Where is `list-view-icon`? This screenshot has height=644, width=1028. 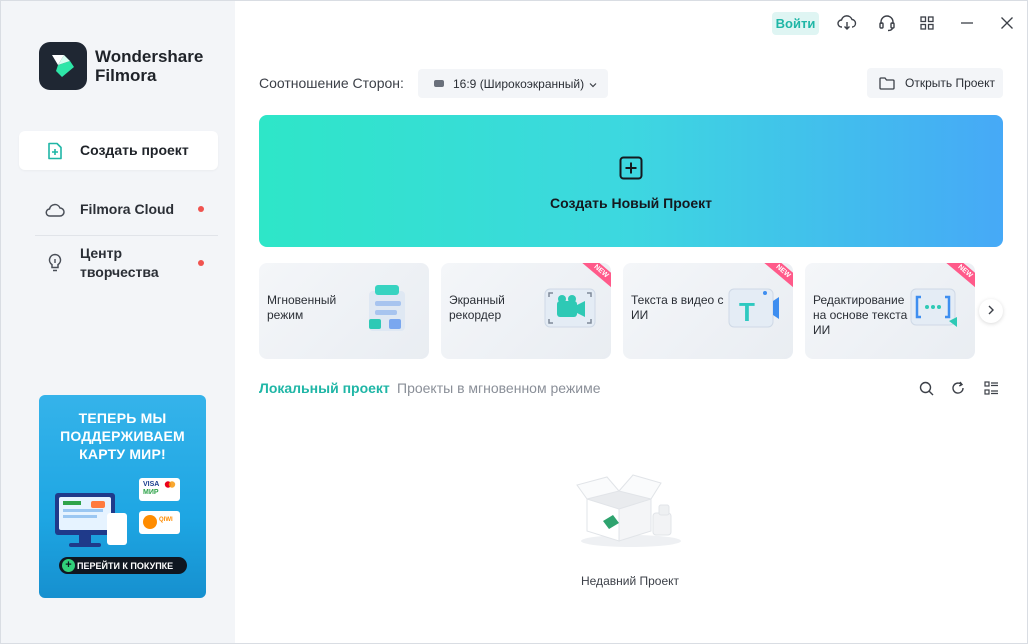 list-view-icon is located at coordinates (991, 388).